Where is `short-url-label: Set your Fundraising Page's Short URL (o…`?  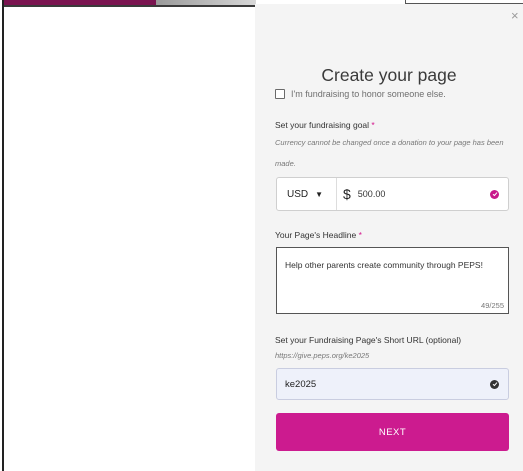 short-url-label: Set your Fundraising Page's Short URL (o… is located at coordinates (368, 340).